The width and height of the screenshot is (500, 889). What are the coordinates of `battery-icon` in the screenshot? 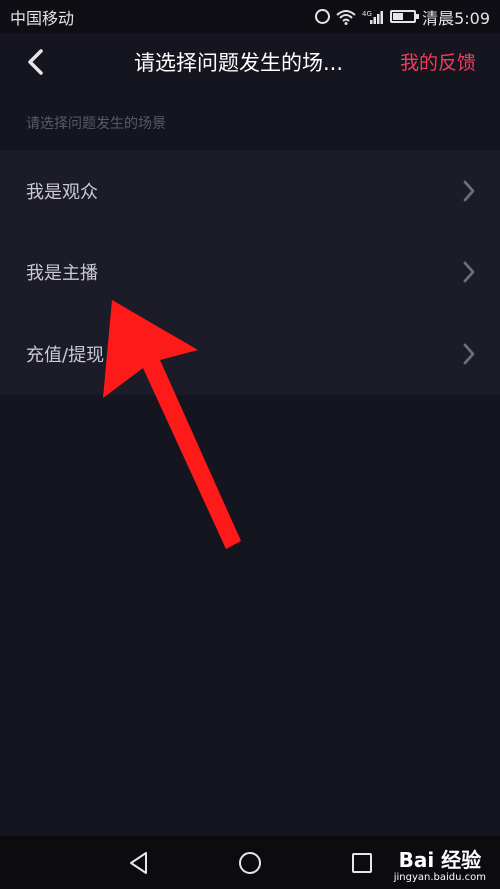 It's located at (405, 16).